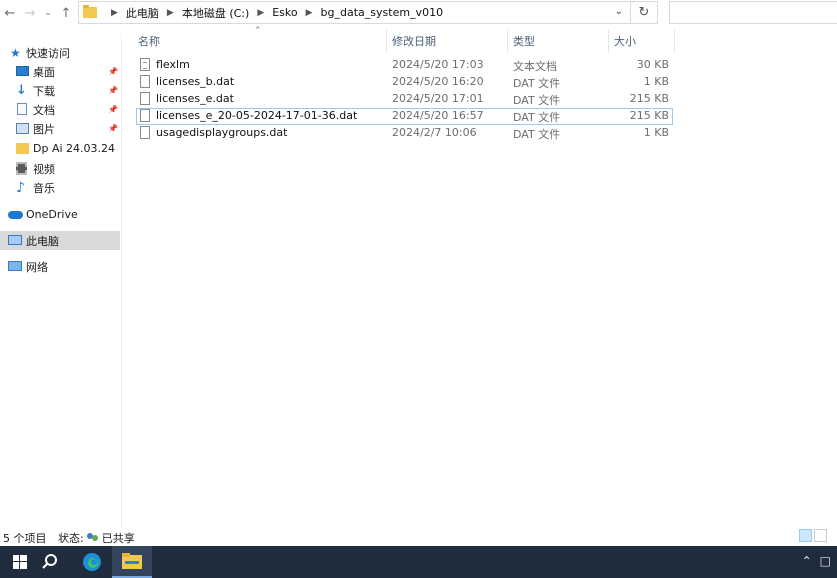 The height and width of the screenshot is (578, 837). What do you see at coordinates (22, 71) in the screenshot?
I see `desktop-icon` at bounding box center [22, 71].